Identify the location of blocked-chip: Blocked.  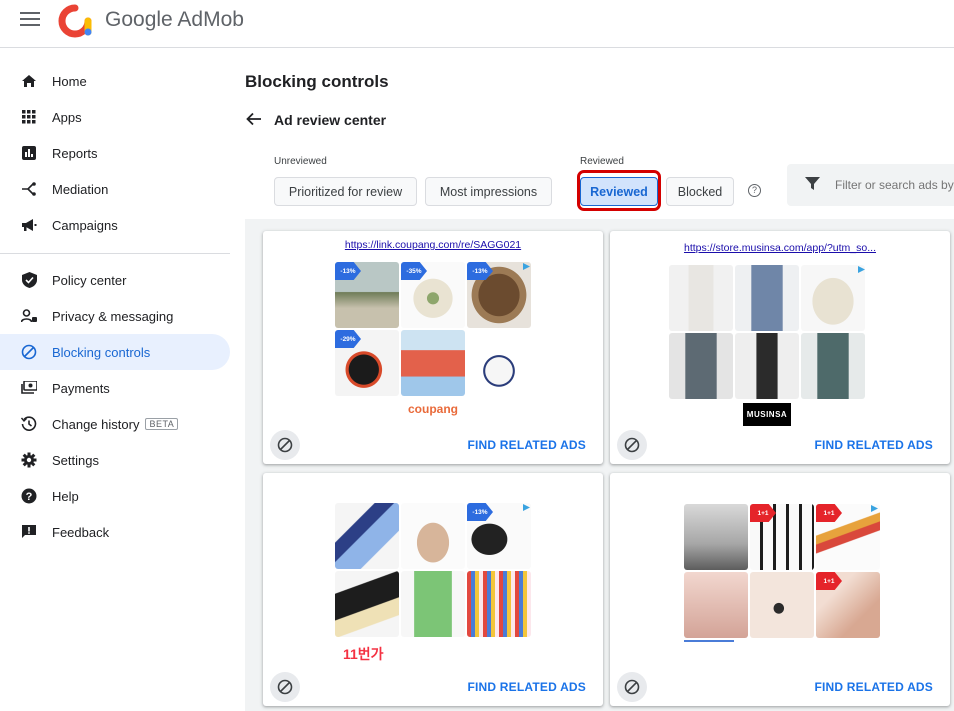
(700, 191).